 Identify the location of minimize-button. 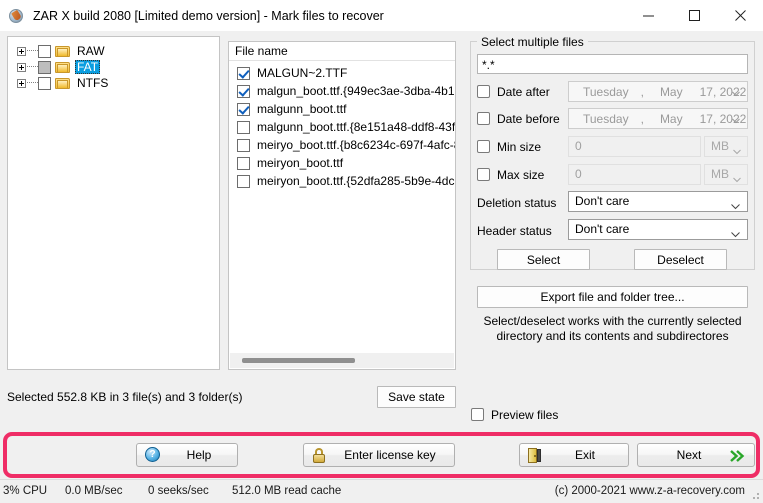
(648, 15).